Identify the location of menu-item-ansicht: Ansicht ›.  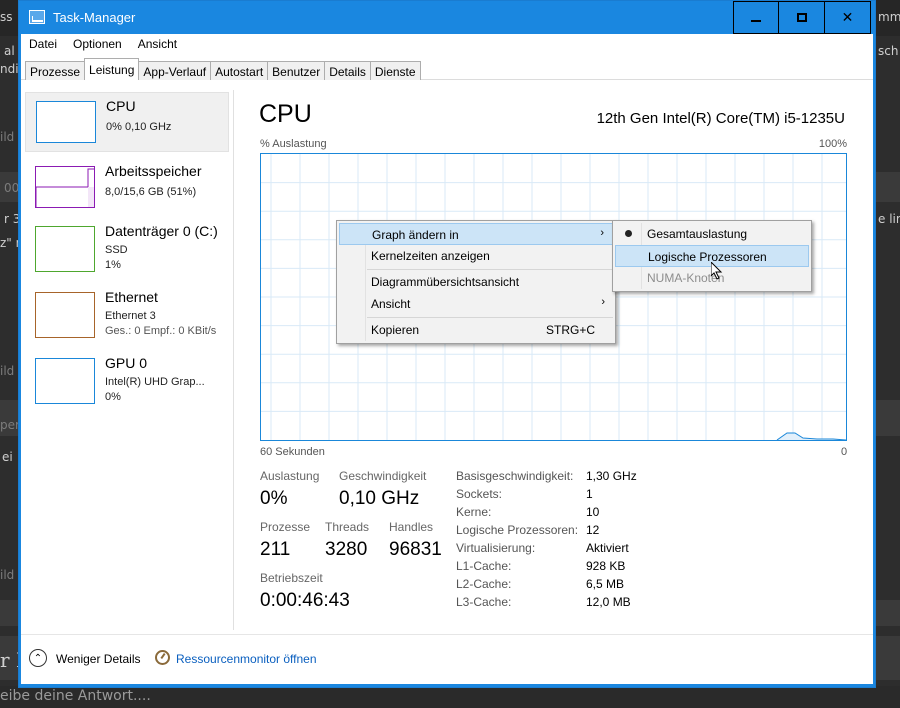
(476, 304).